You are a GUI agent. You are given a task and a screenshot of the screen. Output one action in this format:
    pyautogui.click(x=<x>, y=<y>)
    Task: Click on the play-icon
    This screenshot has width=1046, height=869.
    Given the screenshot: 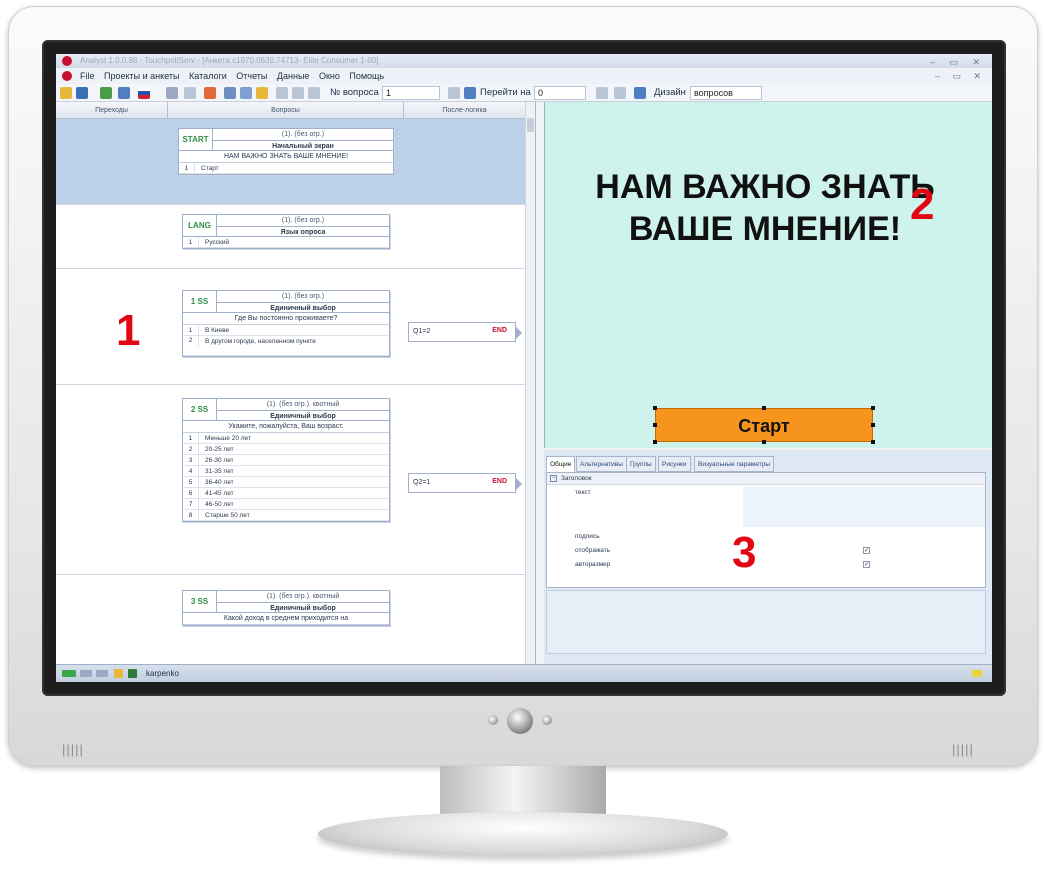 What is the action you would take?
    pyautogui.click(x=640, y=93)
    